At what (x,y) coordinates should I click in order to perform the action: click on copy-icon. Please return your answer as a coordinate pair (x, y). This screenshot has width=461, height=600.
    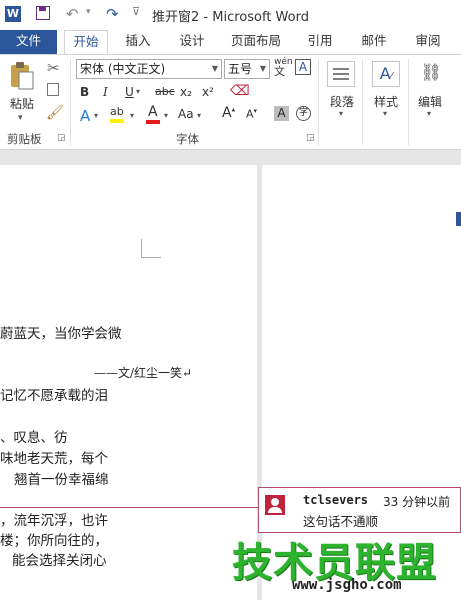
    Looking at the image, I should click on (53, 89).